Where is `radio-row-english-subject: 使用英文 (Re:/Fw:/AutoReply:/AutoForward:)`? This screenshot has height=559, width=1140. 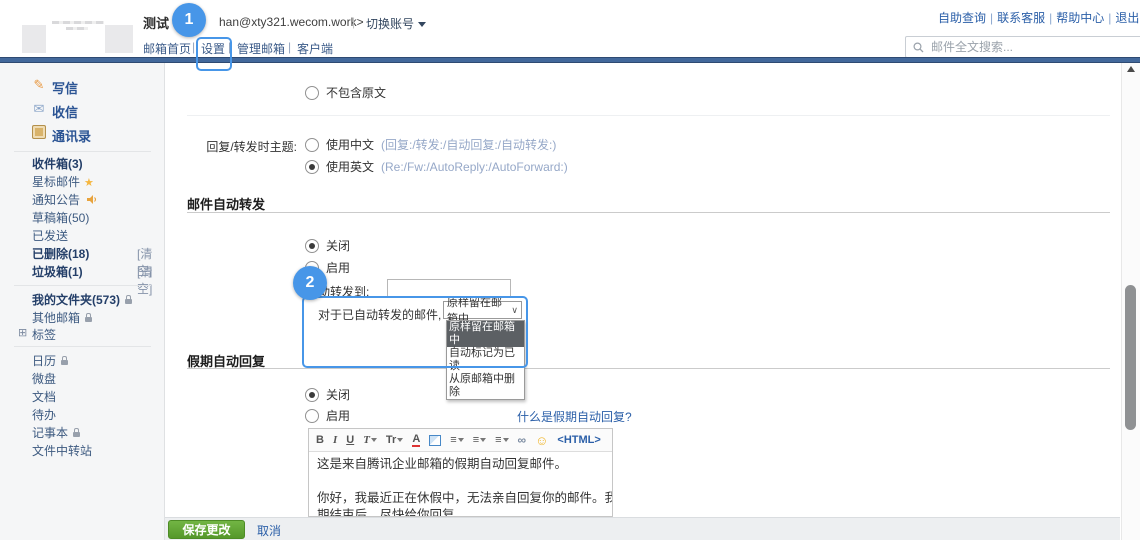
radio-row-english-subject: 使用英文 (Re:/Fw:/AutoReply:/AutoForward:) is located at coordinates (436, 166).